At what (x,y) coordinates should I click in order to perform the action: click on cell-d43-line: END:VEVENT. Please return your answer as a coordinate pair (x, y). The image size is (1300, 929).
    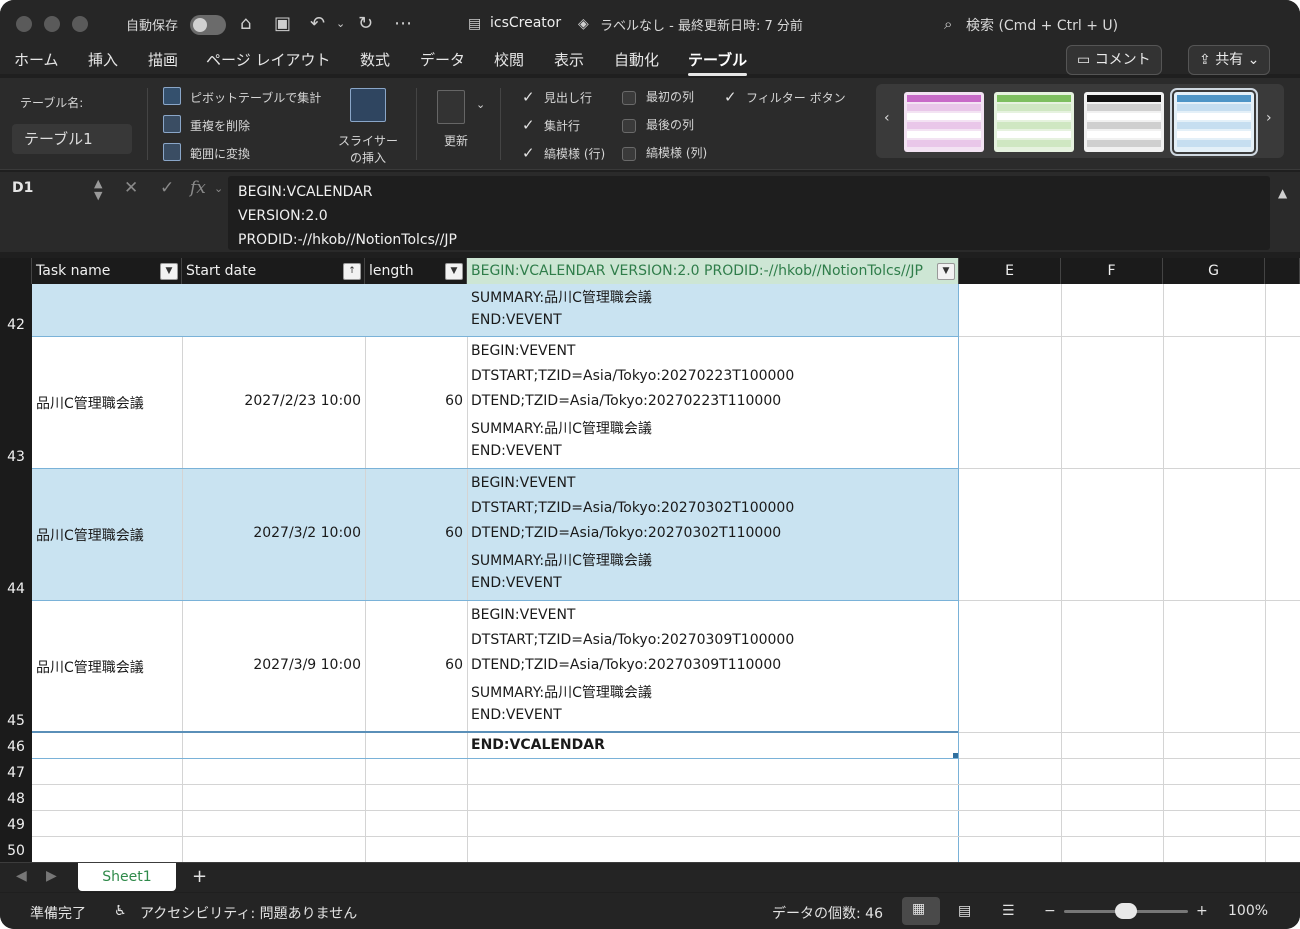
    Looking at the image, I should click on (516, 451).